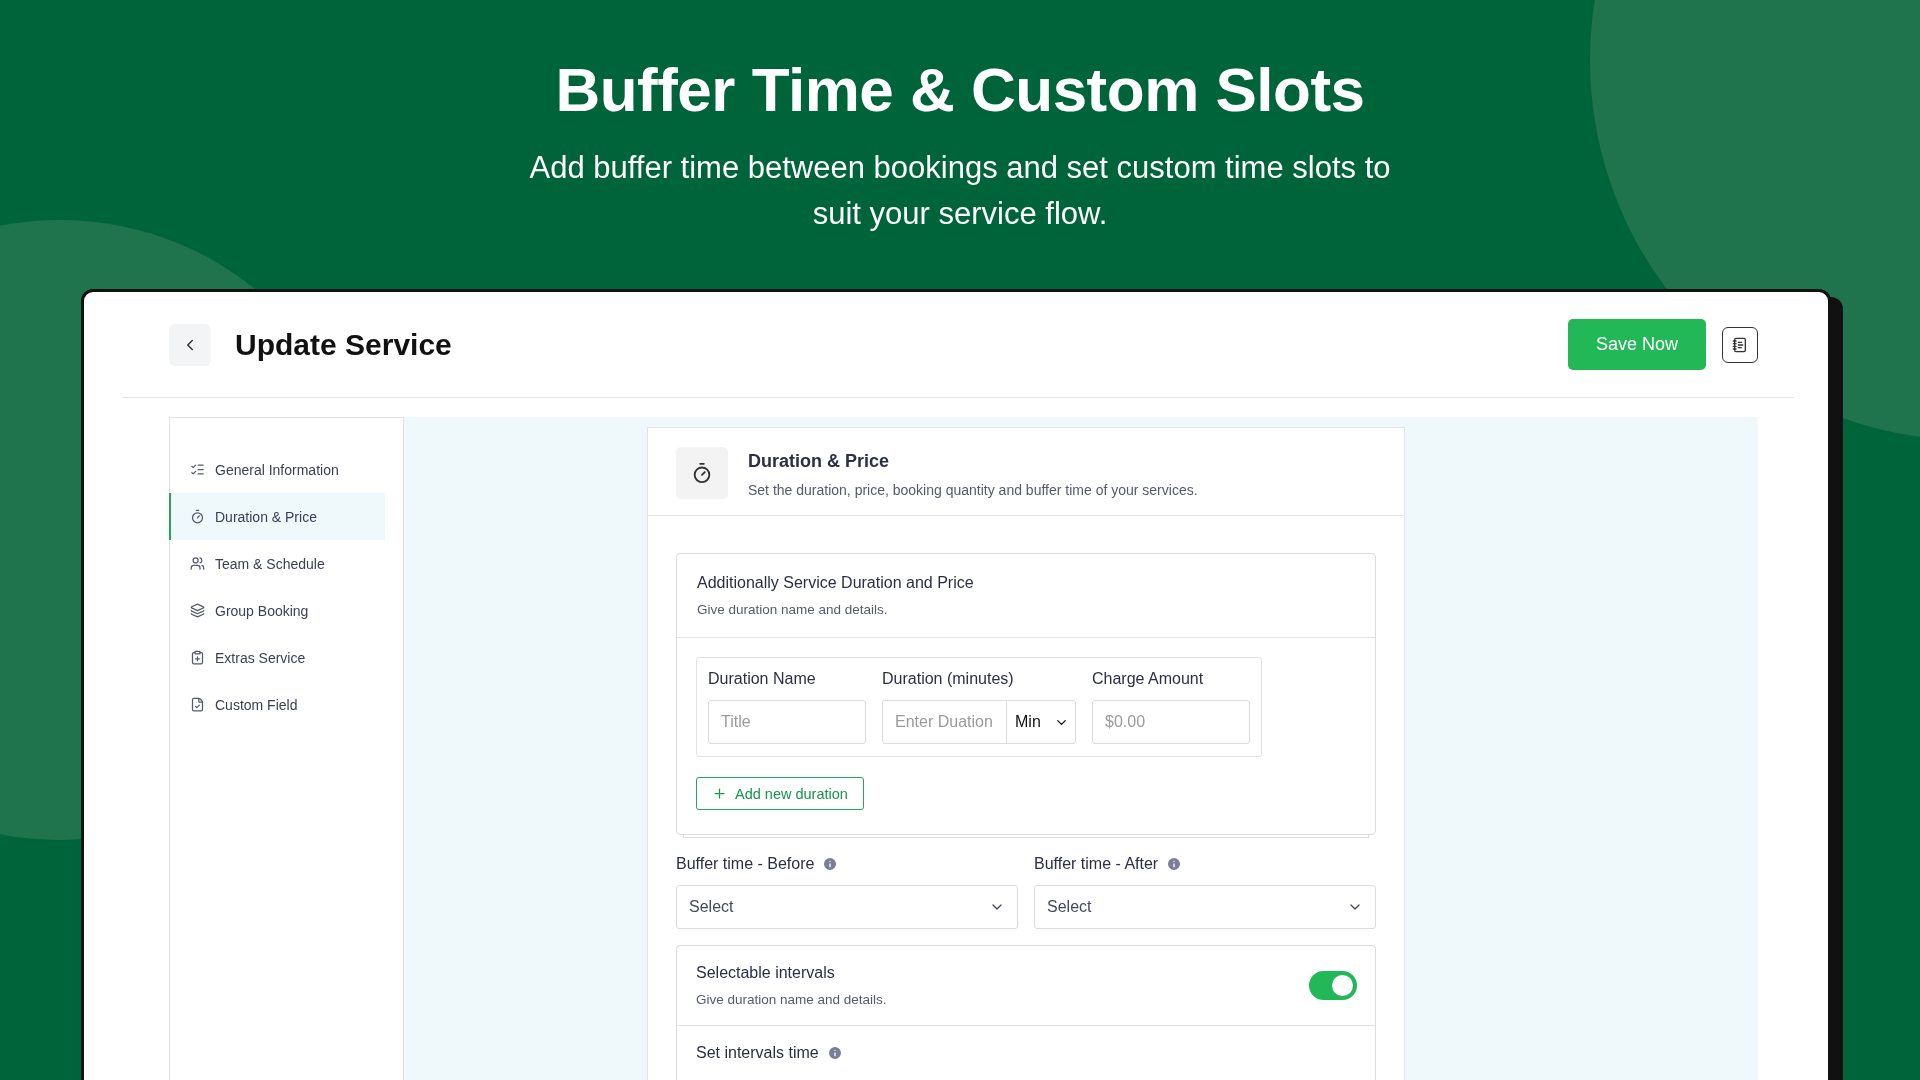 This screenshot has width=1920, height=1080. I want to click on sidebar-item-label: General Information, so click(277, 469).